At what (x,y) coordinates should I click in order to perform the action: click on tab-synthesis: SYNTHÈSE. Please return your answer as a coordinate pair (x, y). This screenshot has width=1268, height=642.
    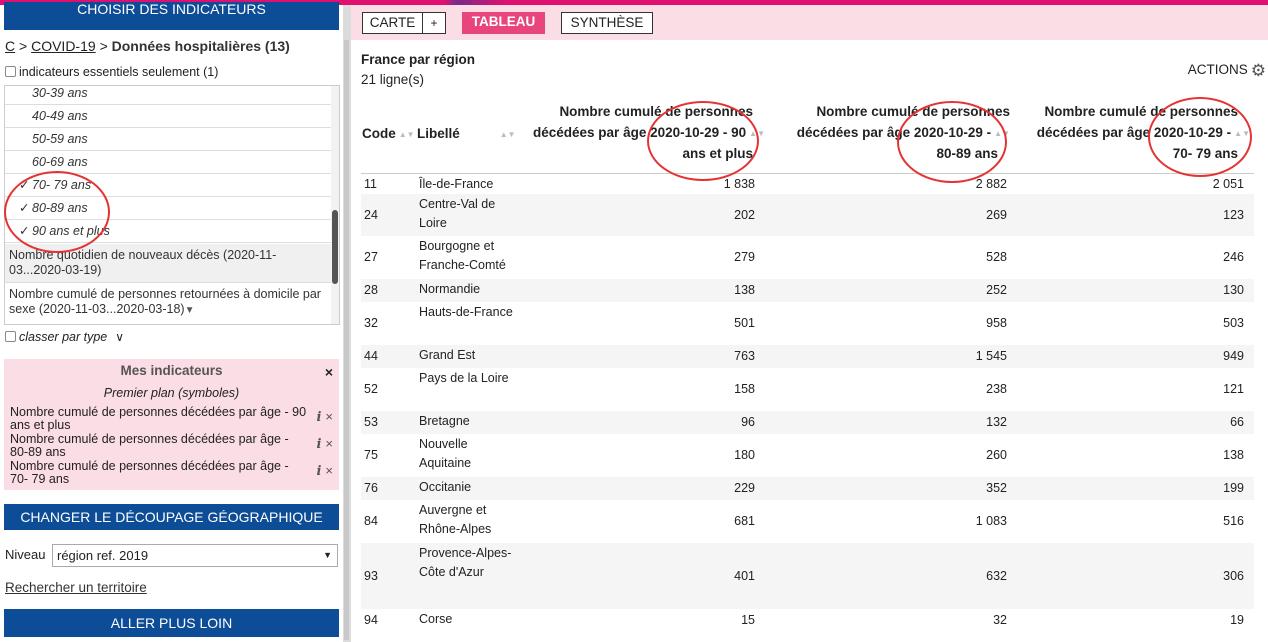
    Looking at the image, I should click on (607, 23).